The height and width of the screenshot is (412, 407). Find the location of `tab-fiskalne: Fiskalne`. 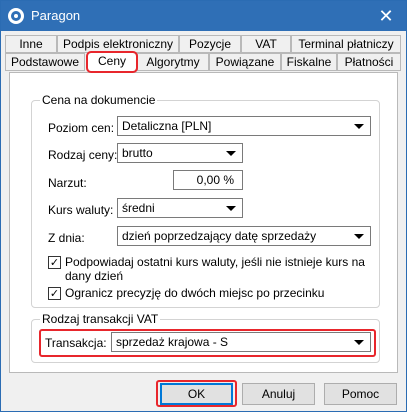

tab-fiskalne: Fiskalne is located at coordinates (309, 62).